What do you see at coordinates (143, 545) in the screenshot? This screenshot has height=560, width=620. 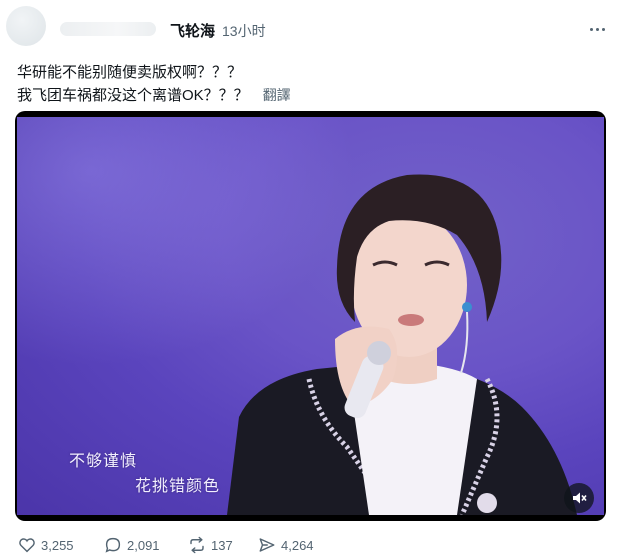 I see `reply-count: 2,091` at bounding box center [143, 545].